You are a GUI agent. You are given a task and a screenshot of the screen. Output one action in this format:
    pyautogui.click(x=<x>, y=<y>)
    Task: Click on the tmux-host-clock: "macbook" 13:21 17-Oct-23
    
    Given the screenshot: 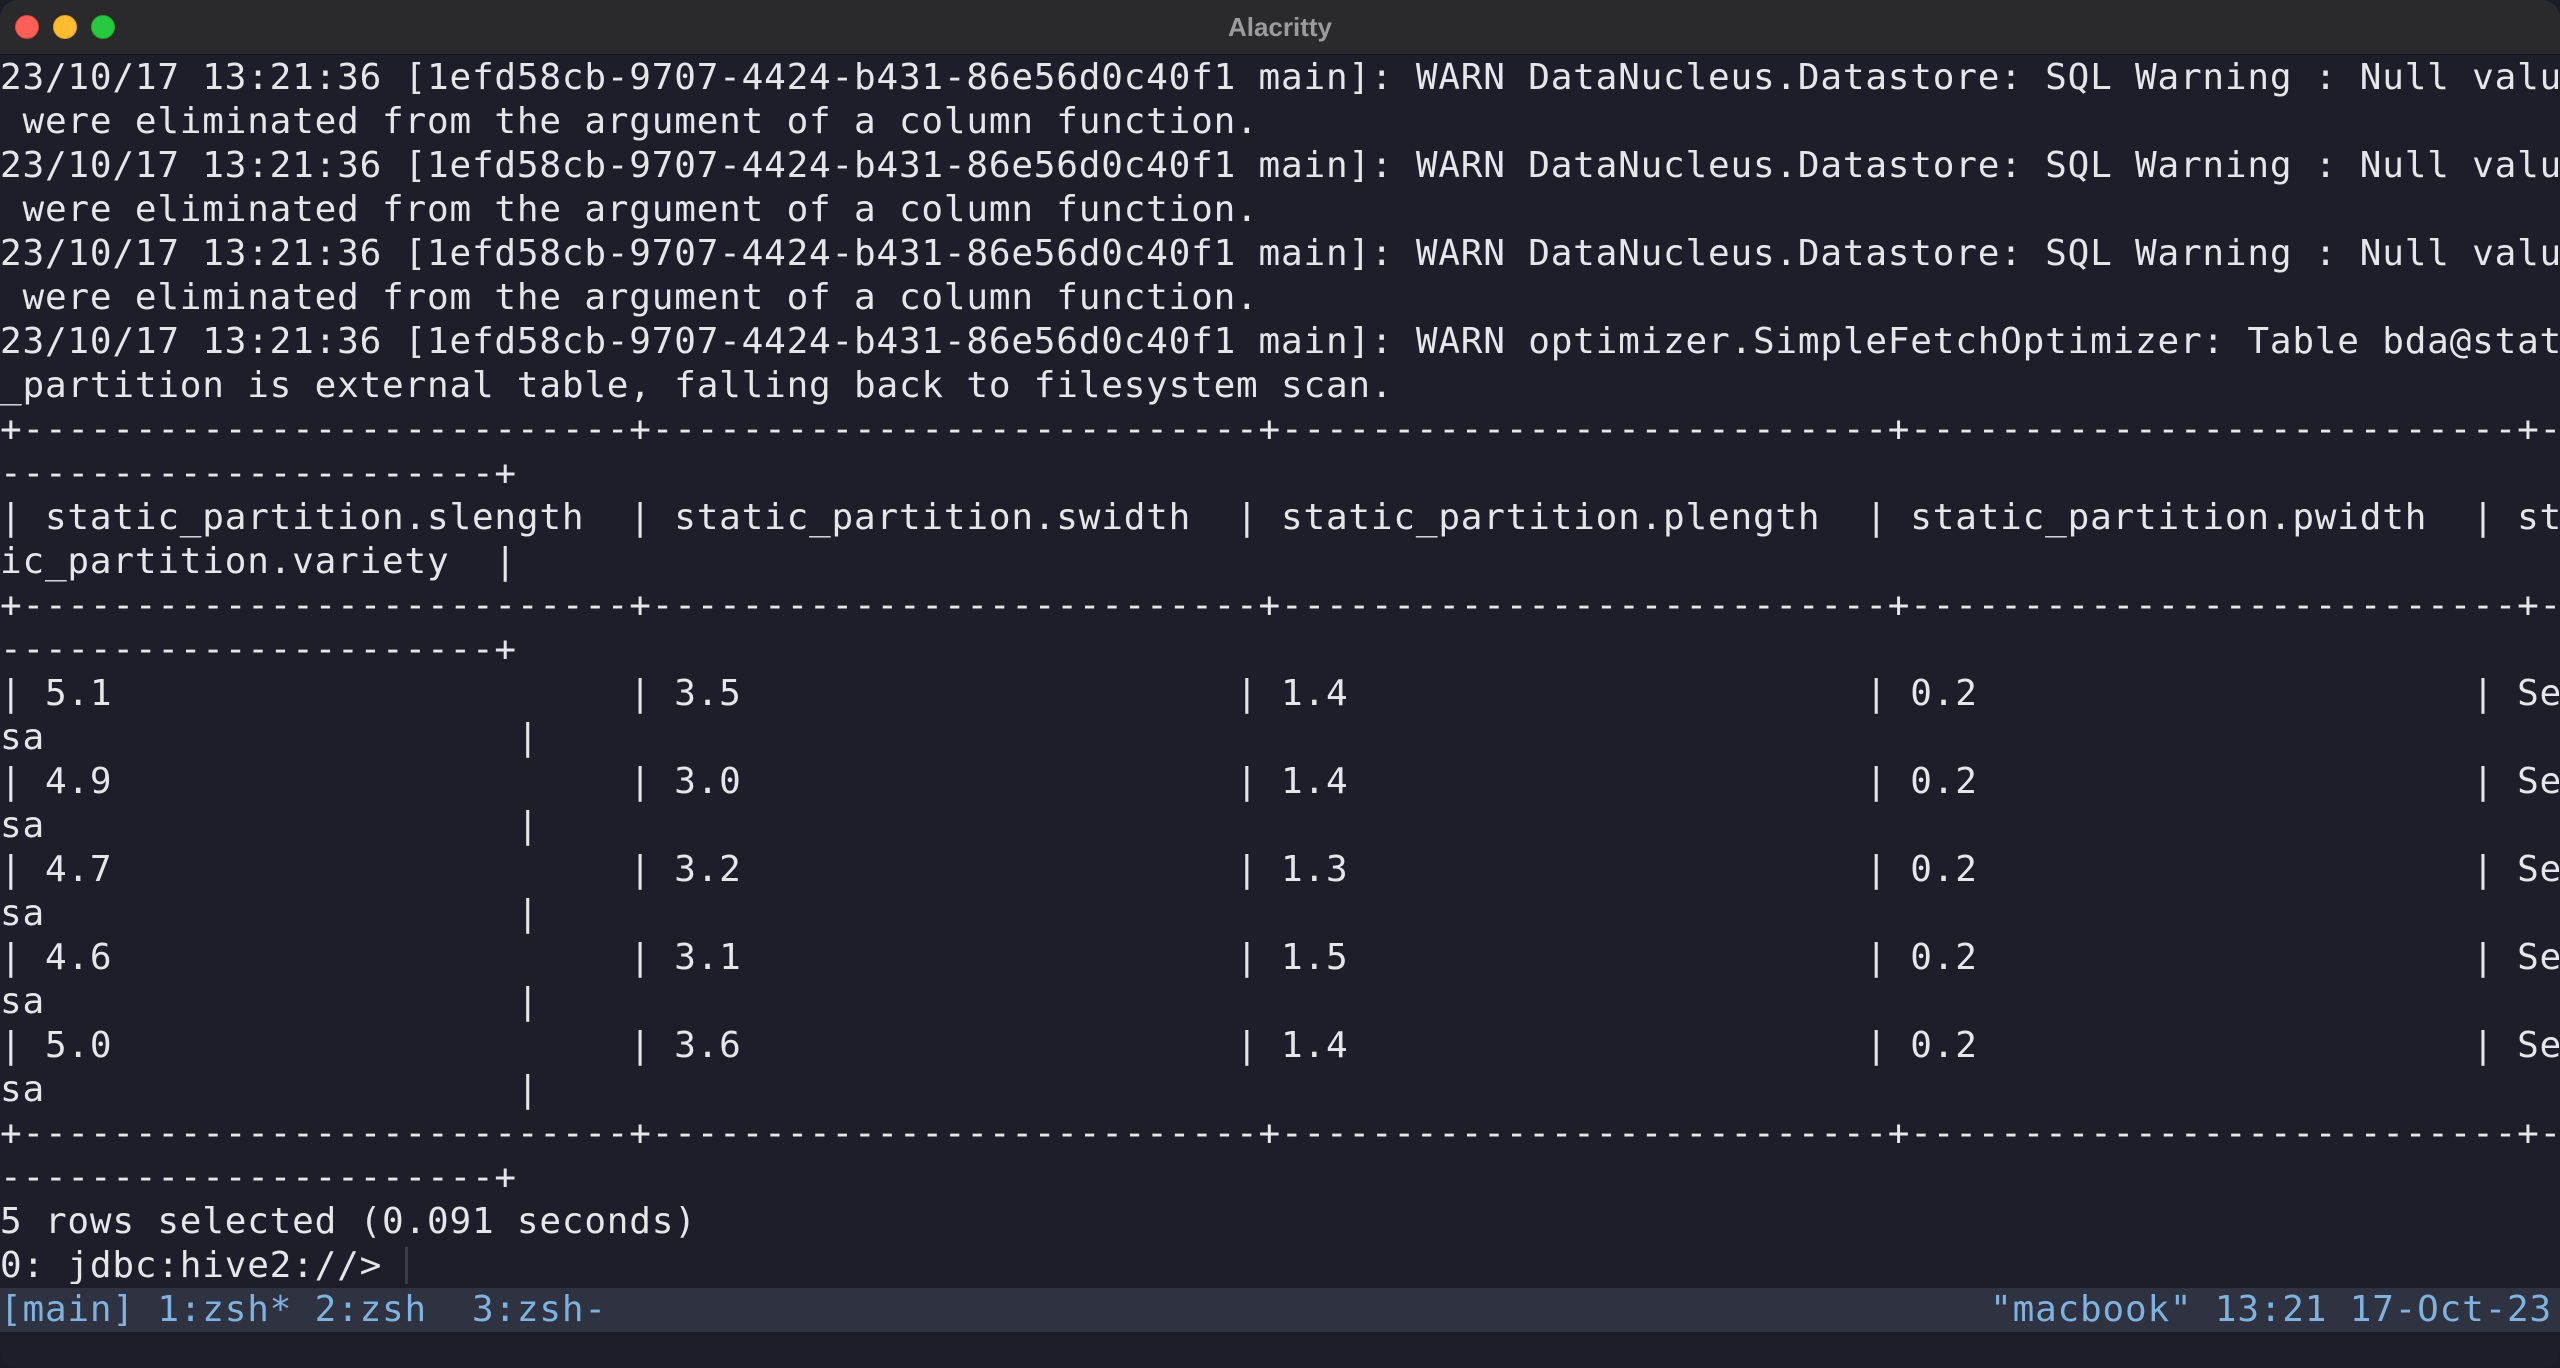 What is the action you would take?
    pyautogui.click(x=2271, y=1309)
    